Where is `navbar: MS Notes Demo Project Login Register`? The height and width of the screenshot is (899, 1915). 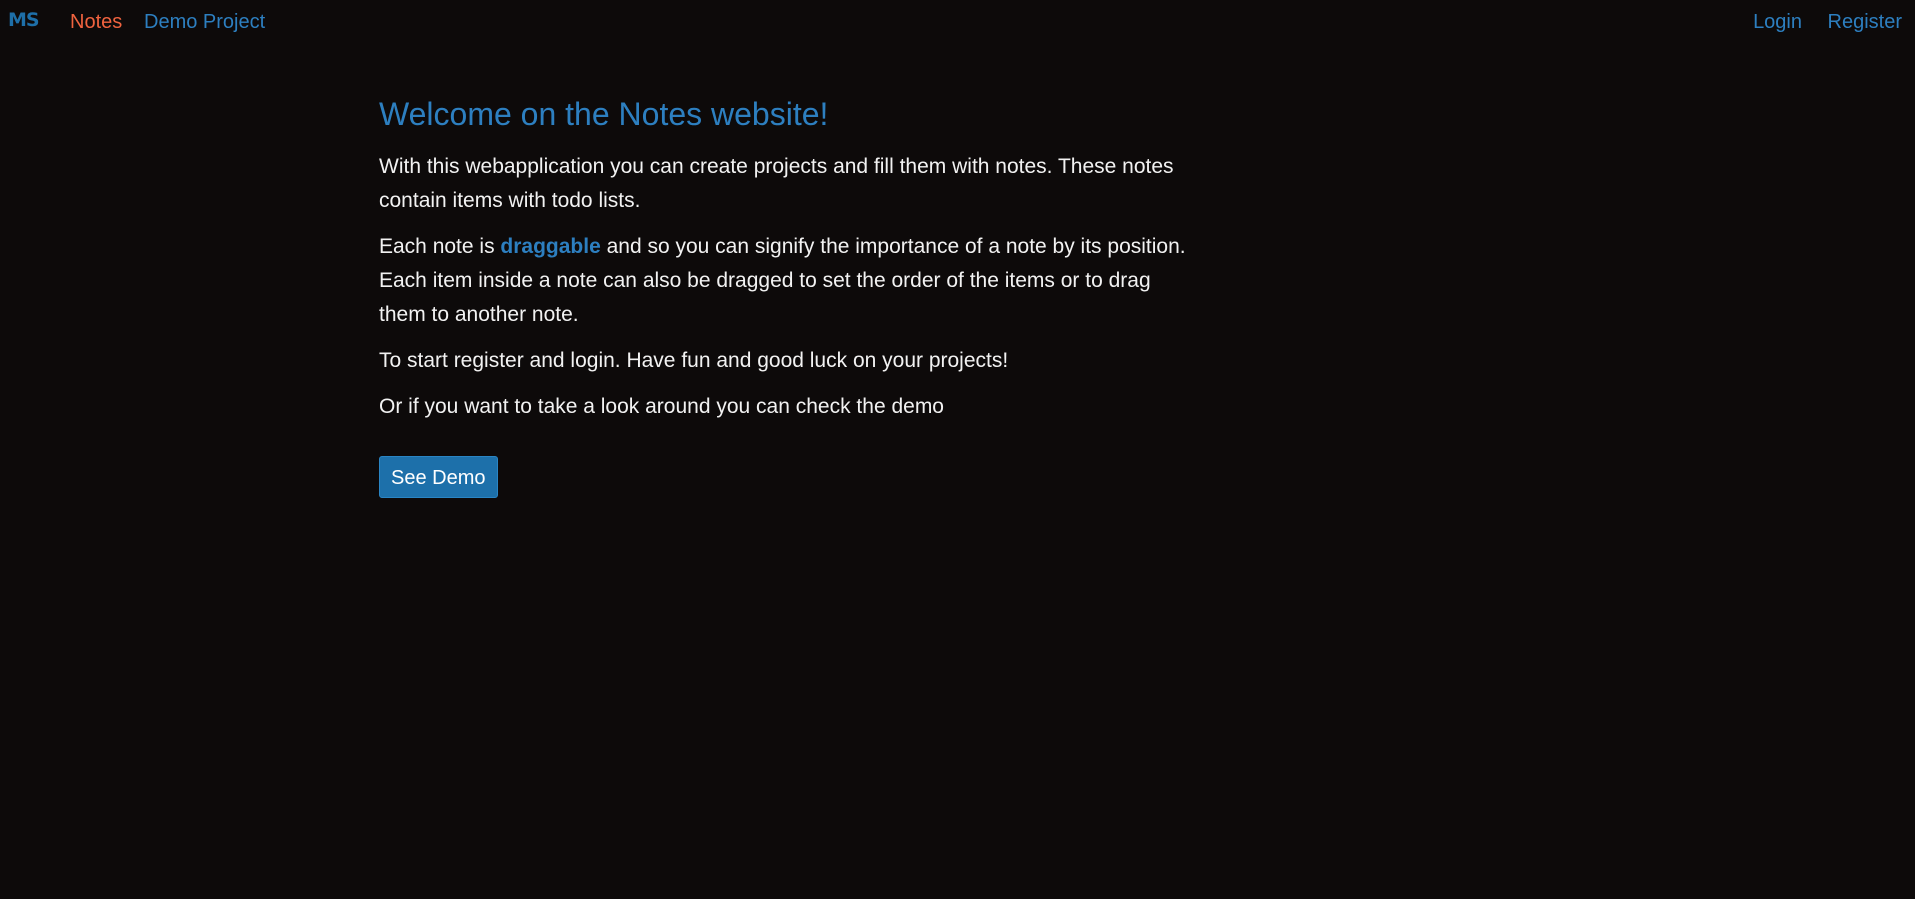
navbar: MS Notes Demo Project Login Register is located at coordinates (957, 22).